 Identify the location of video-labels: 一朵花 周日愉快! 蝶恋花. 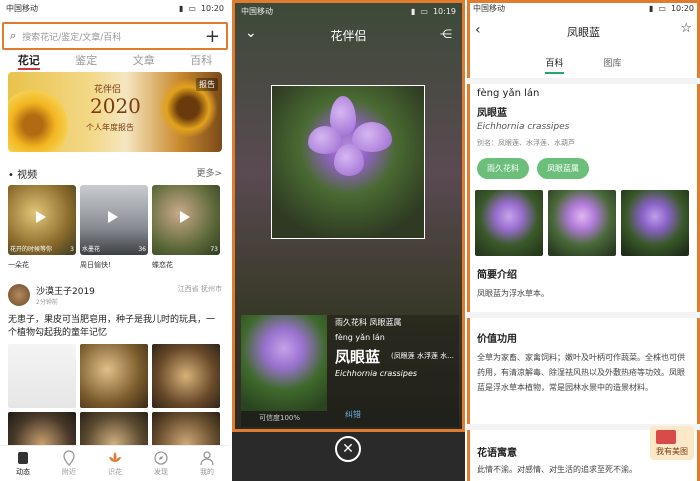
(114, 265).